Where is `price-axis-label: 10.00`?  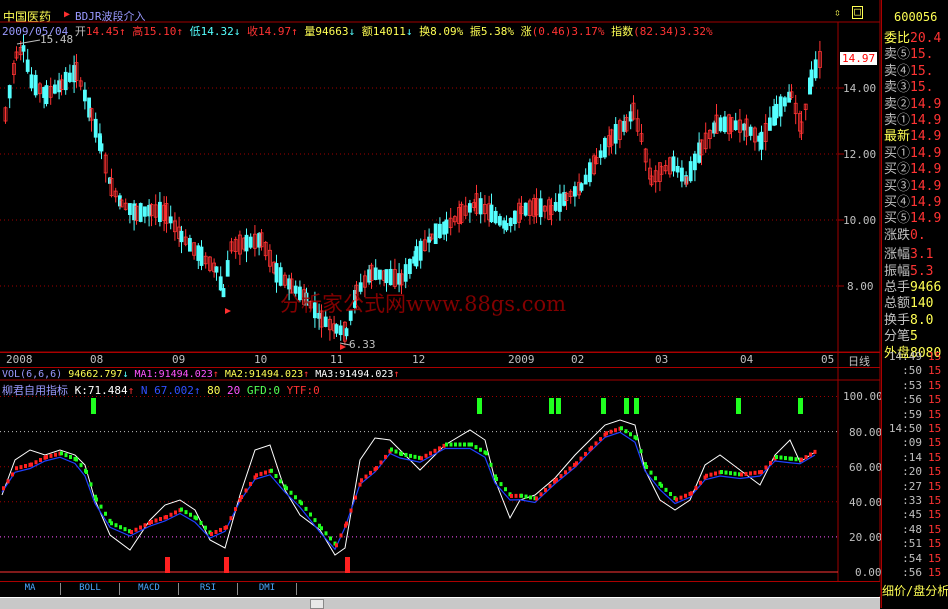
price-axis-label: 10.00 is located at coordinates (860, 220).